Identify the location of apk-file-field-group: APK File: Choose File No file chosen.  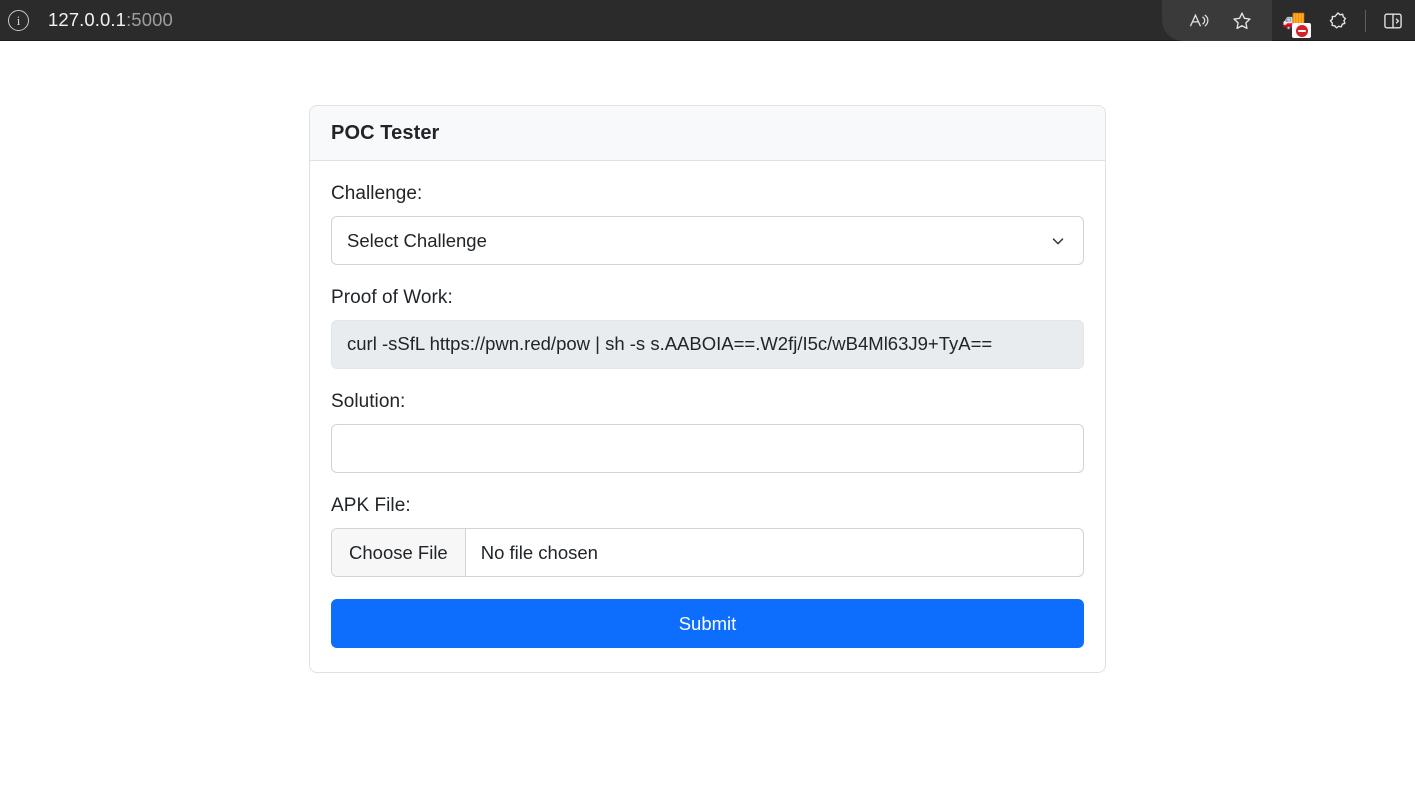
(707, 536).